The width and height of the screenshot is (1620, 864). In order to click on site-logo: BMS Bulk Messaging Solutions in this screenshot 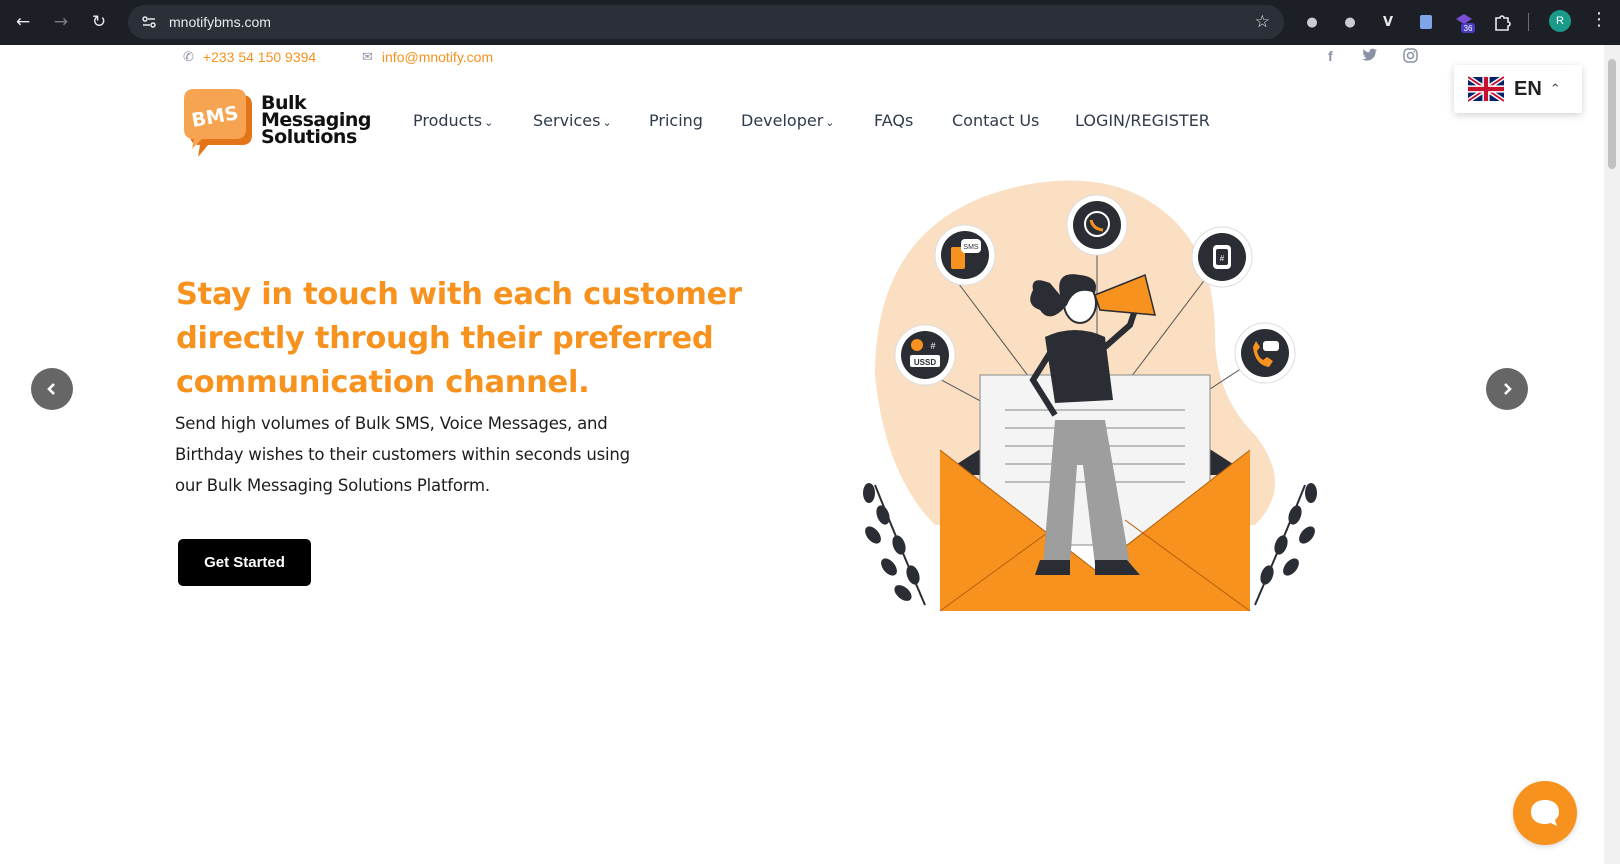, I will do `click(280, 124)`.